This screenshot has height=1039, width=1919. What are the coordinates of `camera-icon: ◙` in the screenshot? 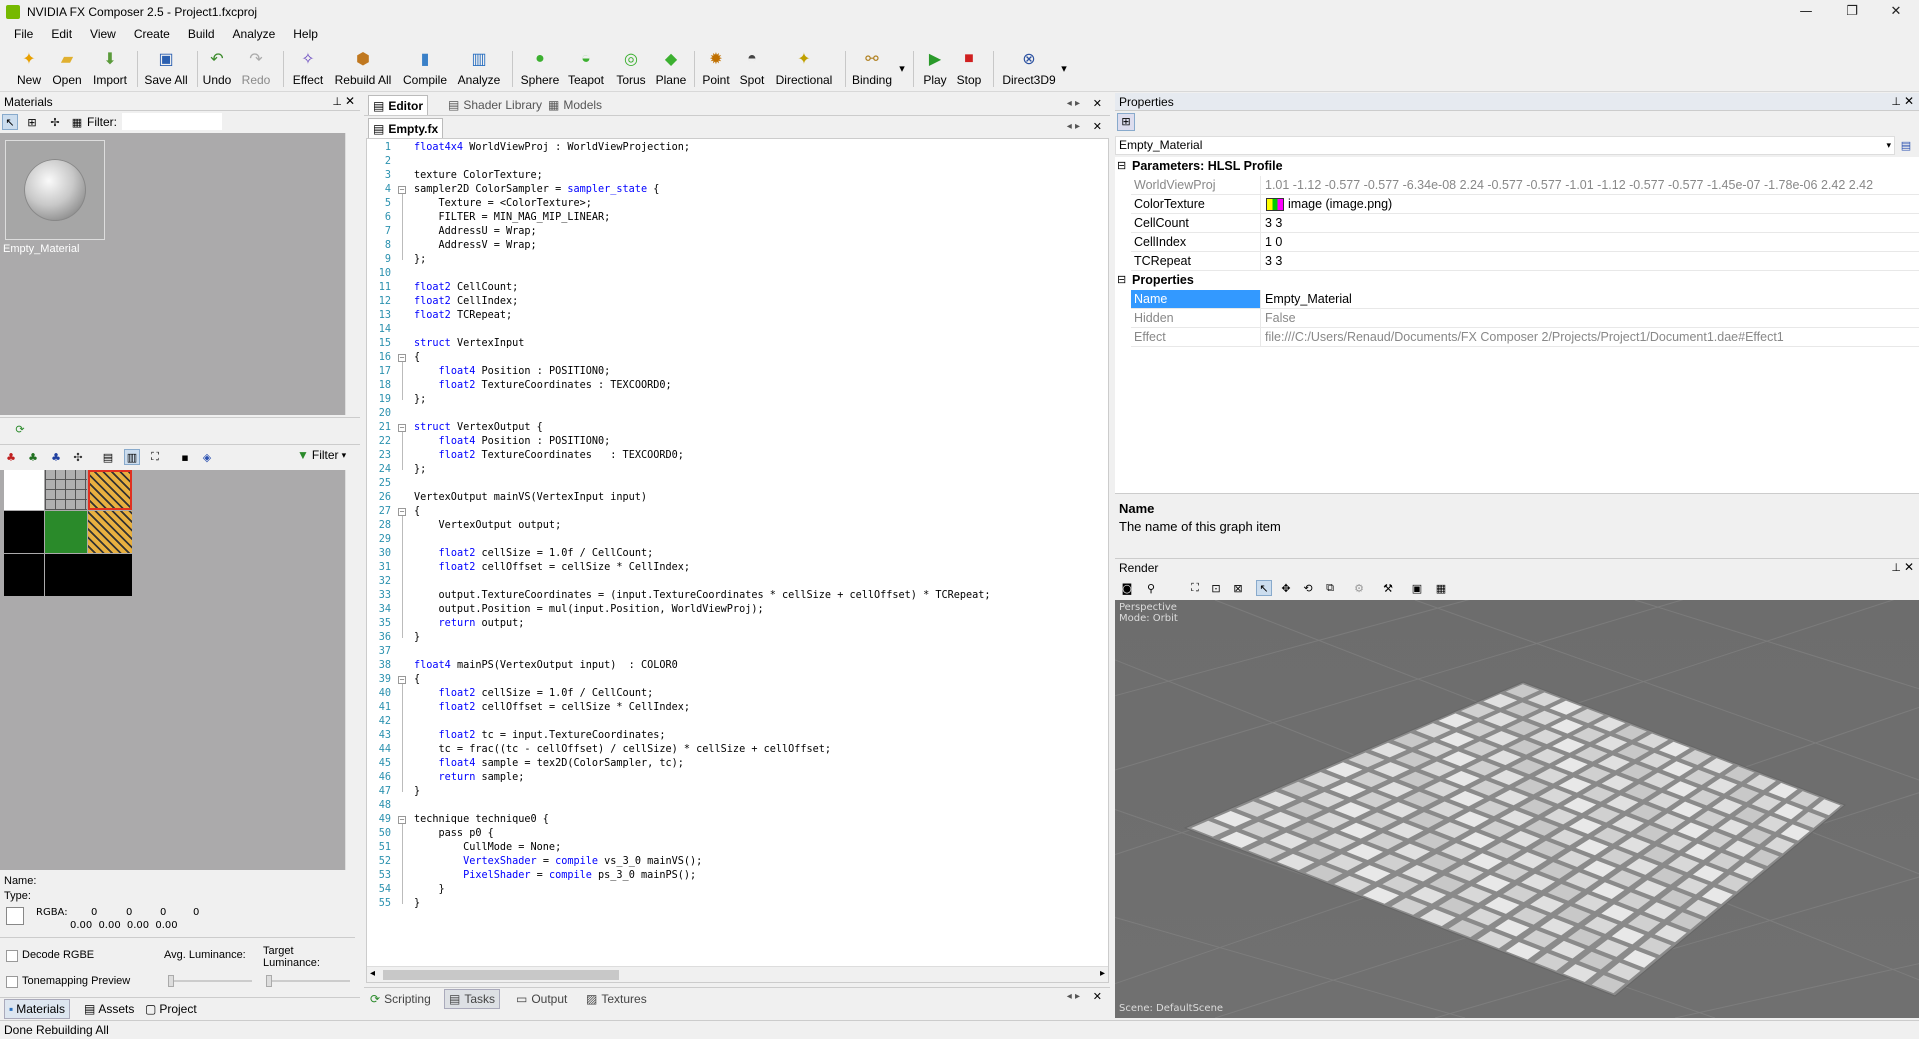 It's located at (1127, 588).